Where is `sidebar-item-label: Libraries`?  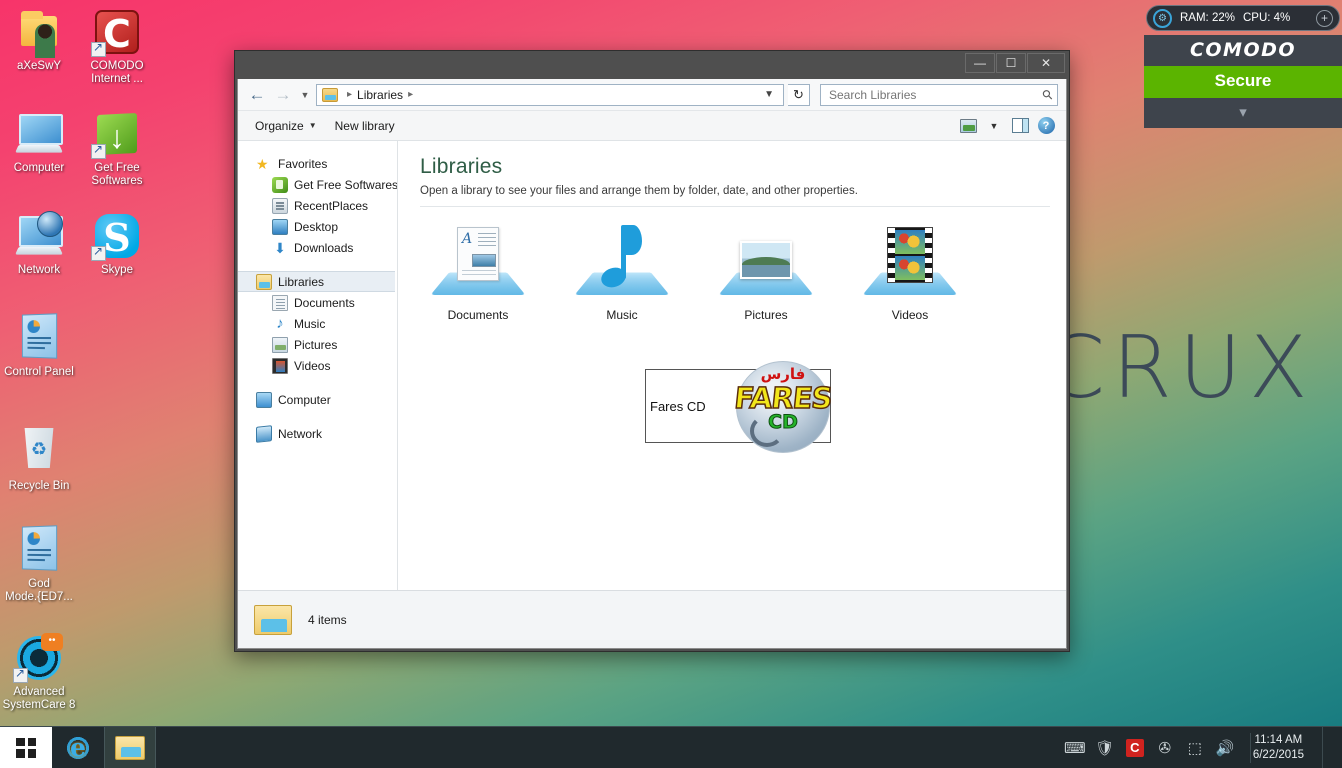
sidebar-item-label: Libraries is located at coordinates (301, 281).